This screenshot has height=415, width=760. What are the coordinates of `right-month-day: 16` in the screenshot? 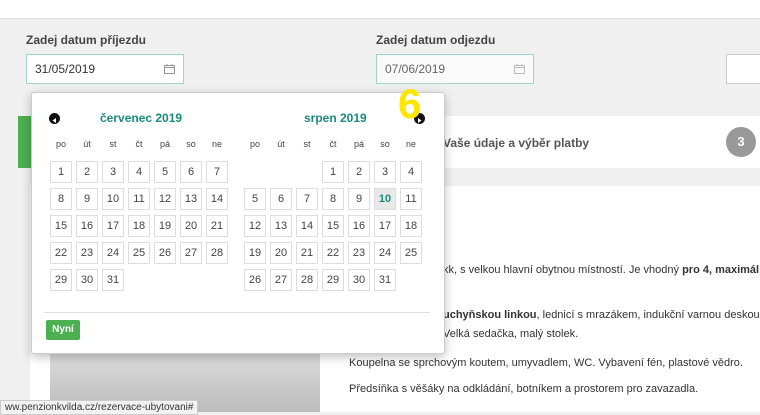 It's located at (359, 226).